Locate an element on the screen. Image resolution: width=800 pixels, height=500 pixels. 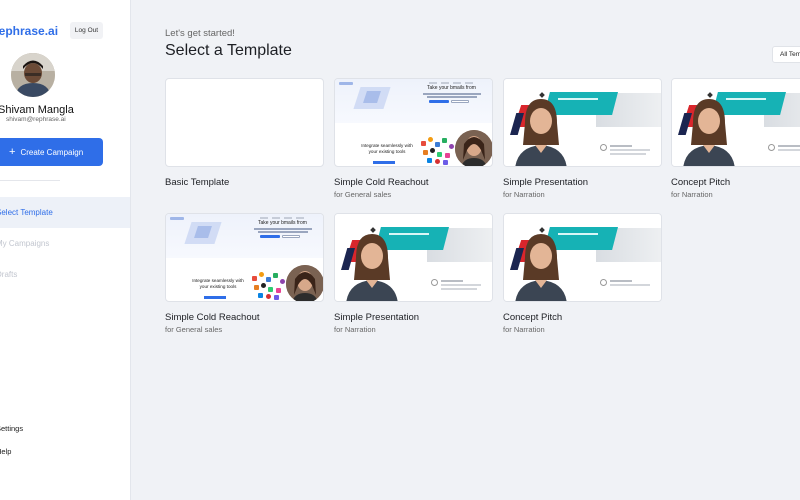
template-title: Basic Template is located at coordinates (197, 182).